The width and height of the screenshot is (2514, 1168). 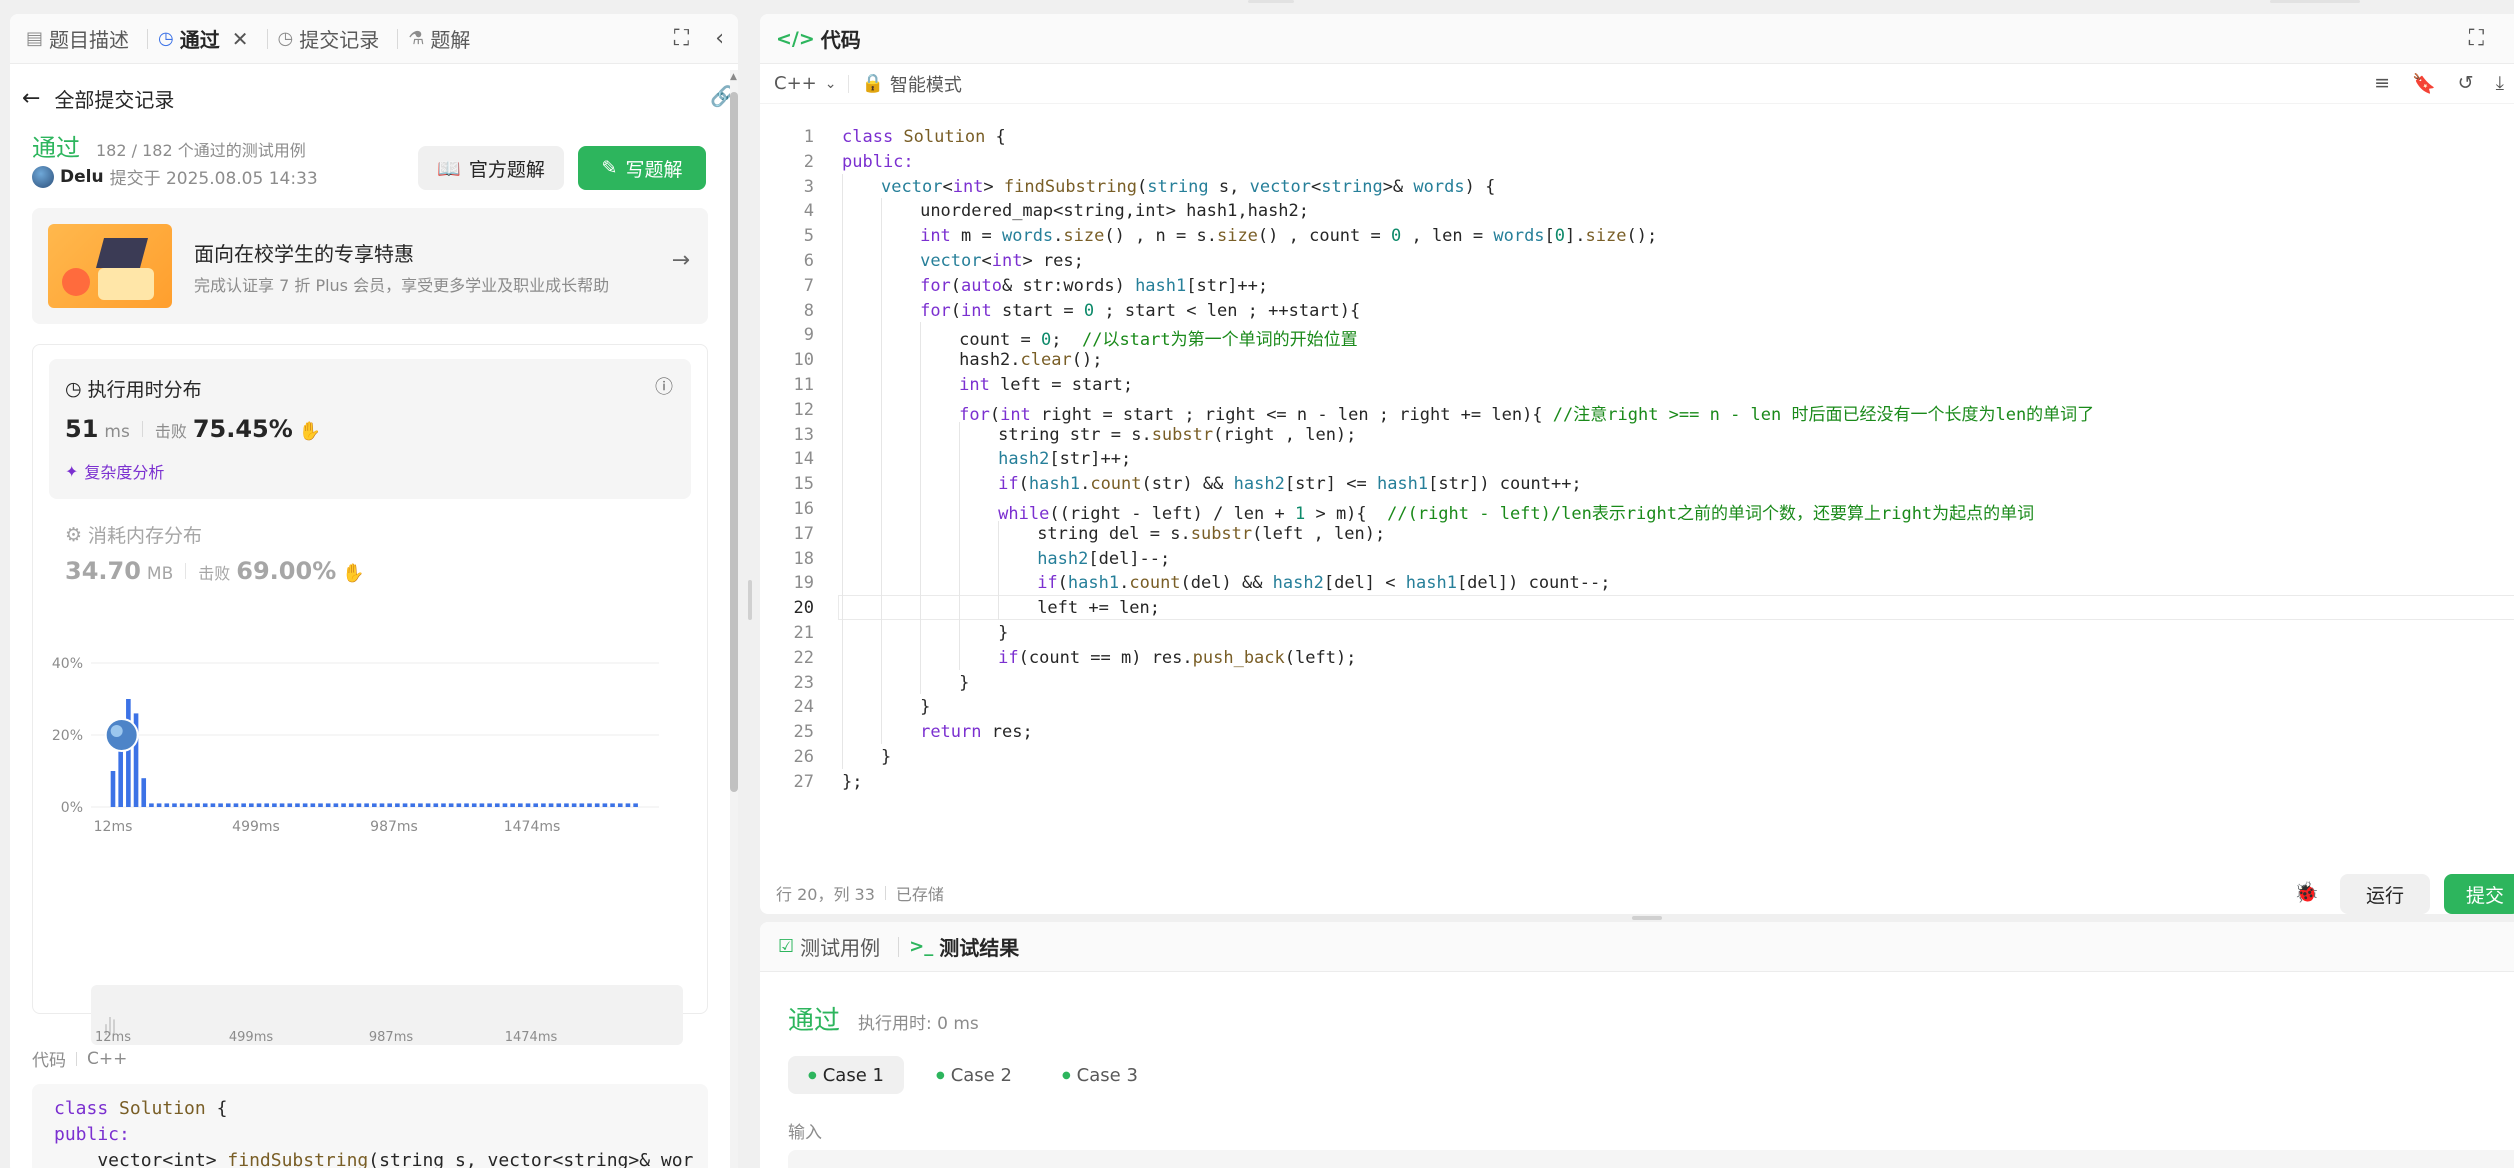 What do you see at coordinates (1637, 434) in the screenshot?
I see `code-line: 13 string str = s.substr(right , len);` at bounding box center [1637, 434].